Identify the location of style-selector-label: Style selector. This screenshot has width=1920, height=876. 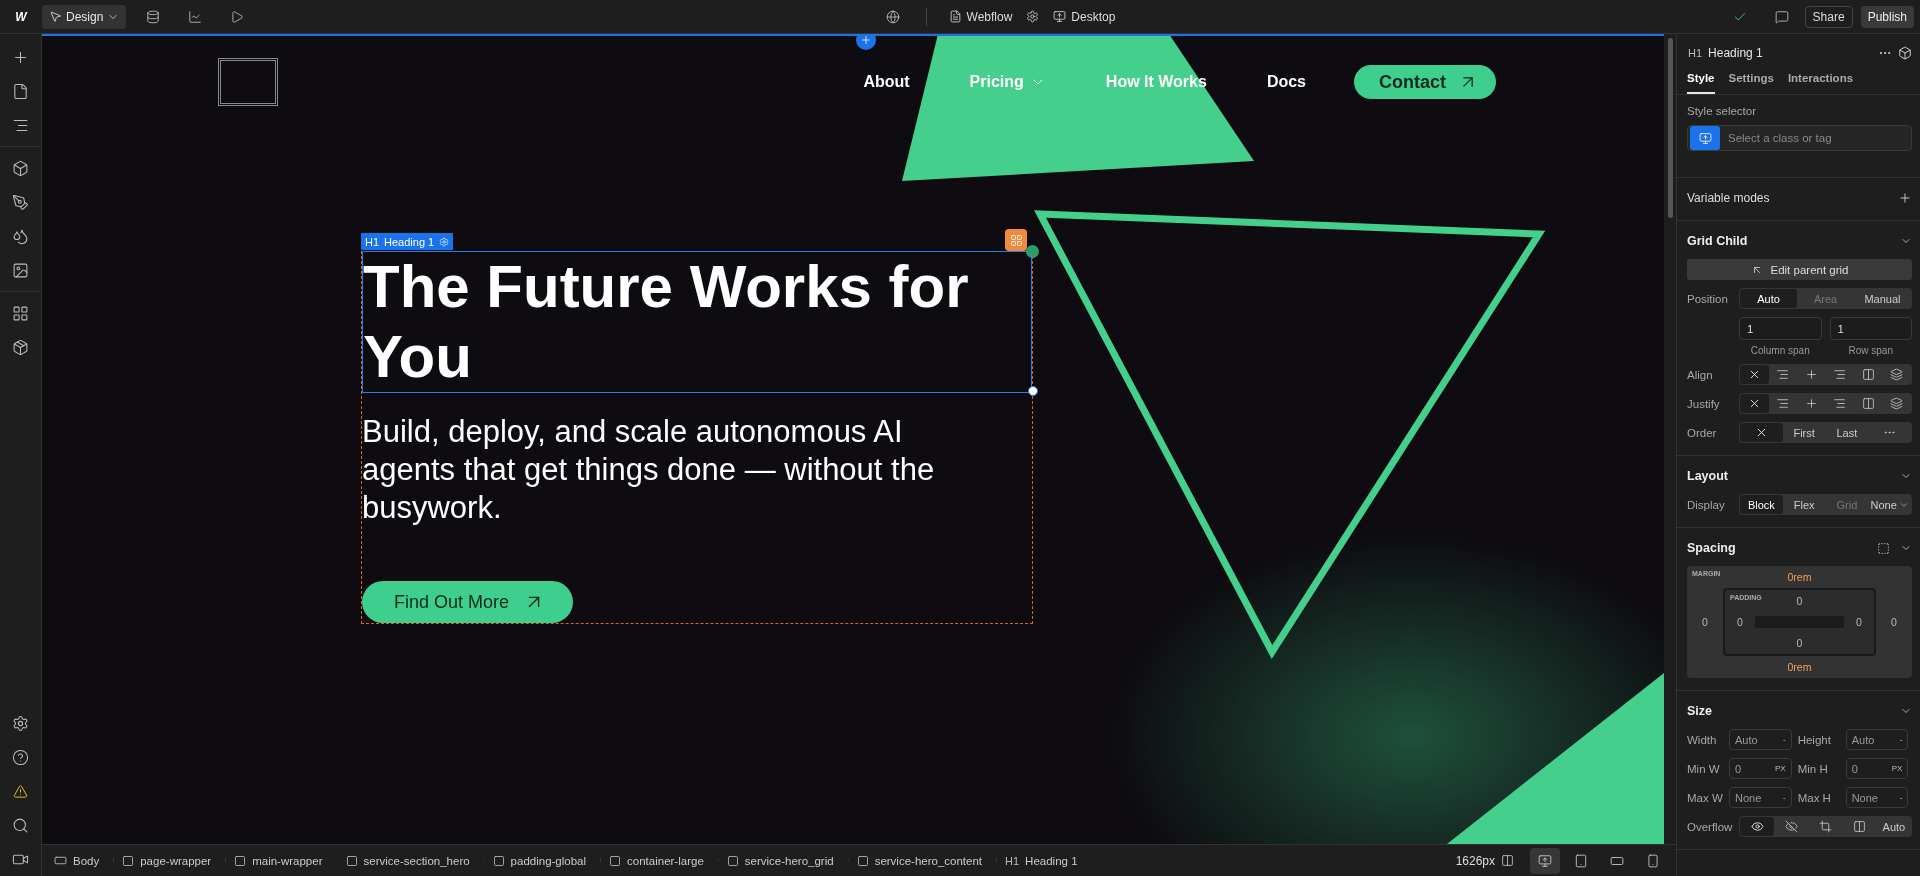
(1722, 111).